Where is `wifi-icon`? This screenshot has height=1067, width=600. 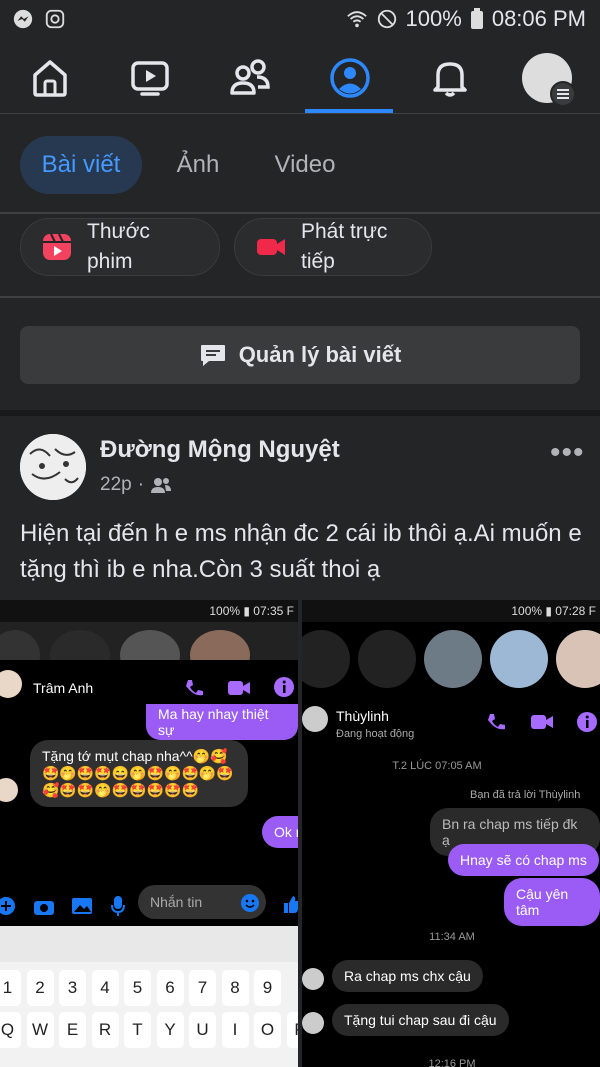
wifi-icon is located at coordinates (356, 19).